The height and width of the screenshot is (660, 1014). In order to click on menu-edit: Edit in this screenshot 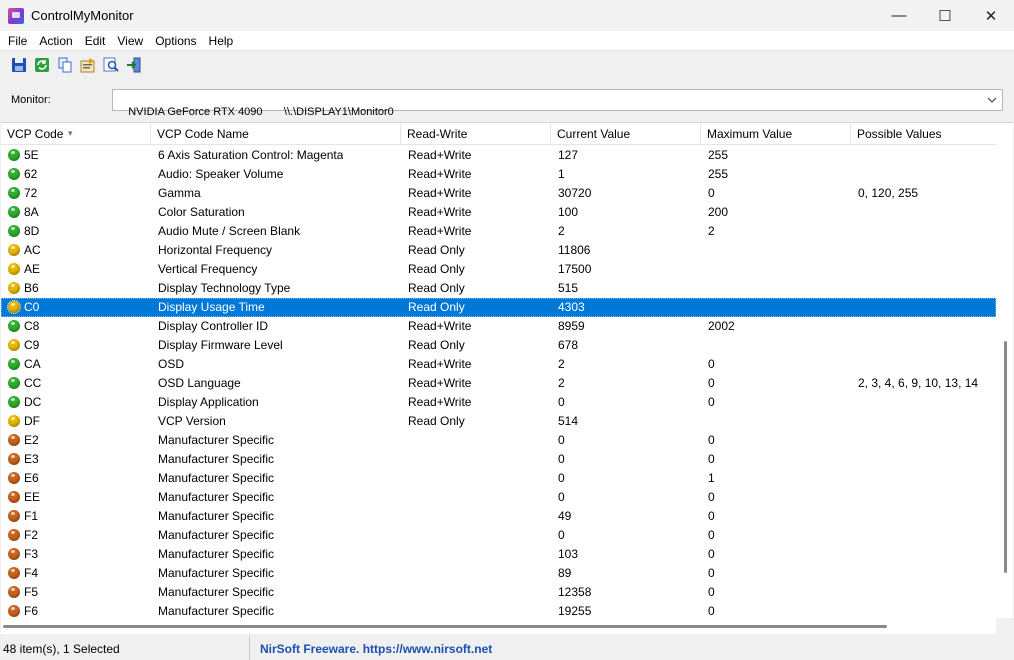, I will do `click(95, 41)`.